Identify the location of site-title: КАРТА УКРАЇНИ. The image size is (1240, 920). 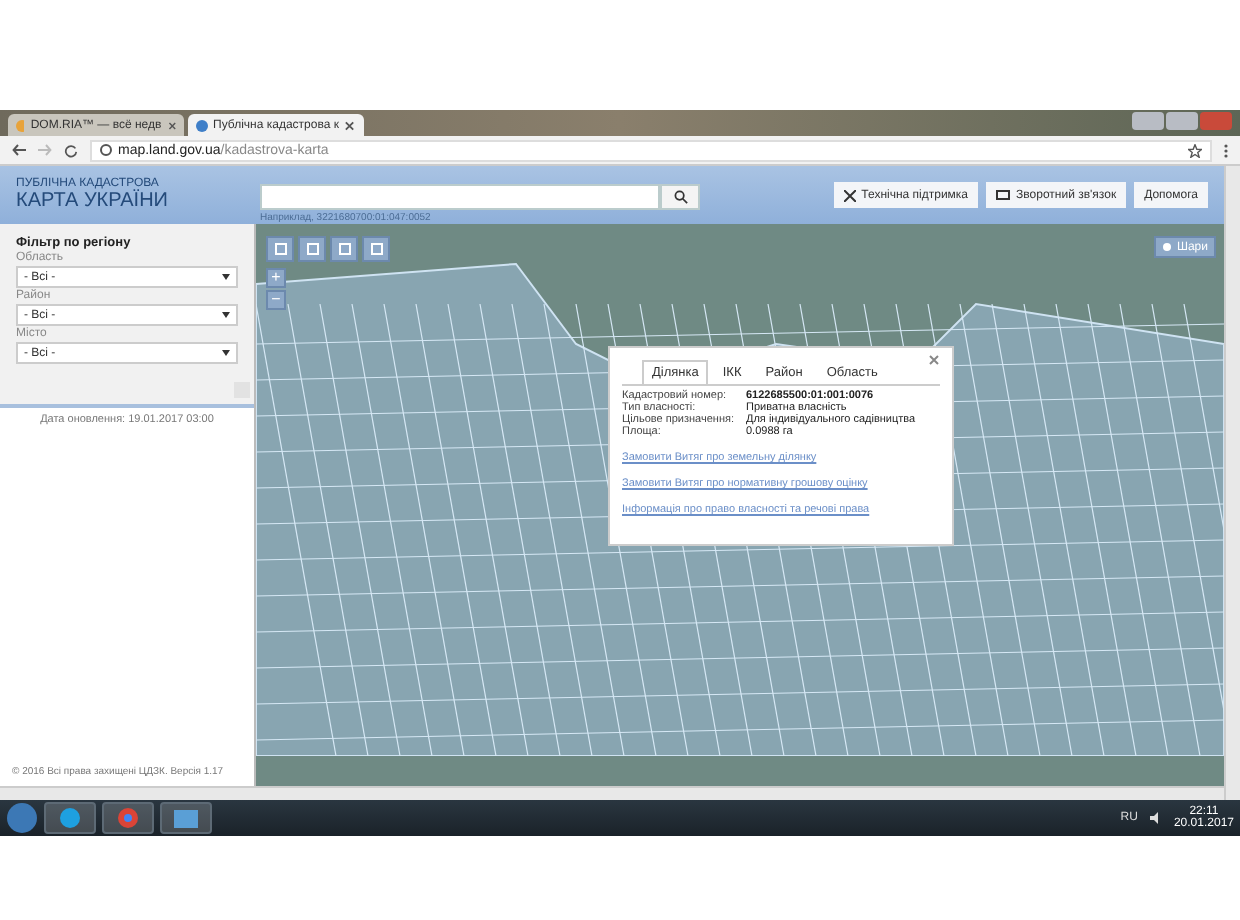
(93, 201).